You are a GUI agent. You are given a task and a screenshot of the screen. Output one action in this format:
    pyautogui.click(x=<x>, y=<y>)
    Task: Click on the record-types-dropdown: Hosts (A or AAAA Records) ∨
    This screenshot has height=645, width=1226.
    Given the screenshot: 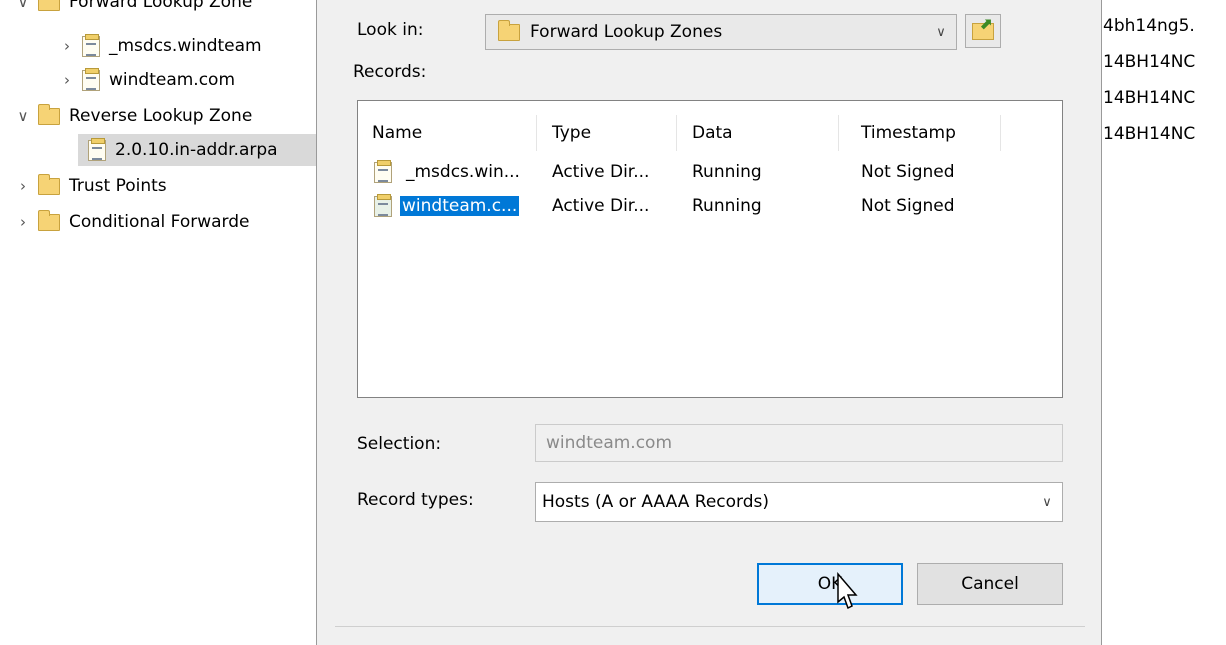 What is the action you would take?
    pyautogui.click(x=799, y=502)
    